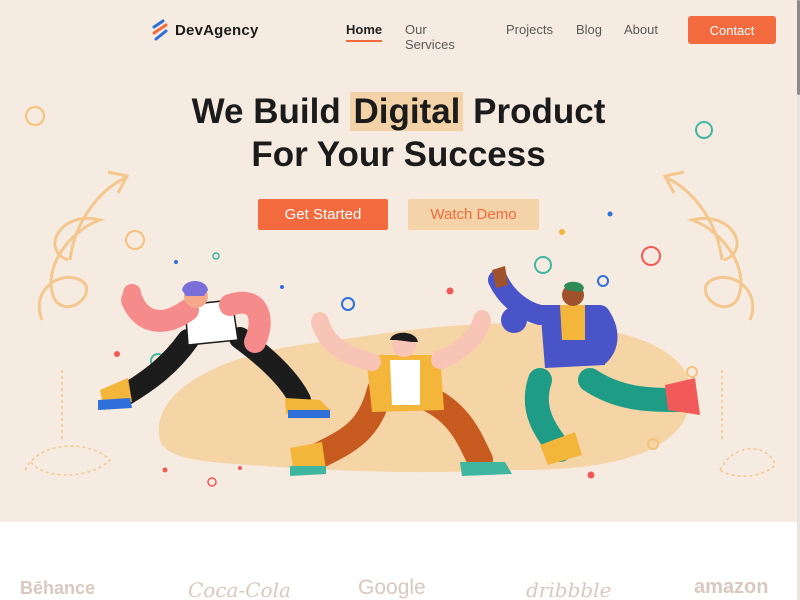  I want to click on hero-title-post: Product, so click(534, 111).